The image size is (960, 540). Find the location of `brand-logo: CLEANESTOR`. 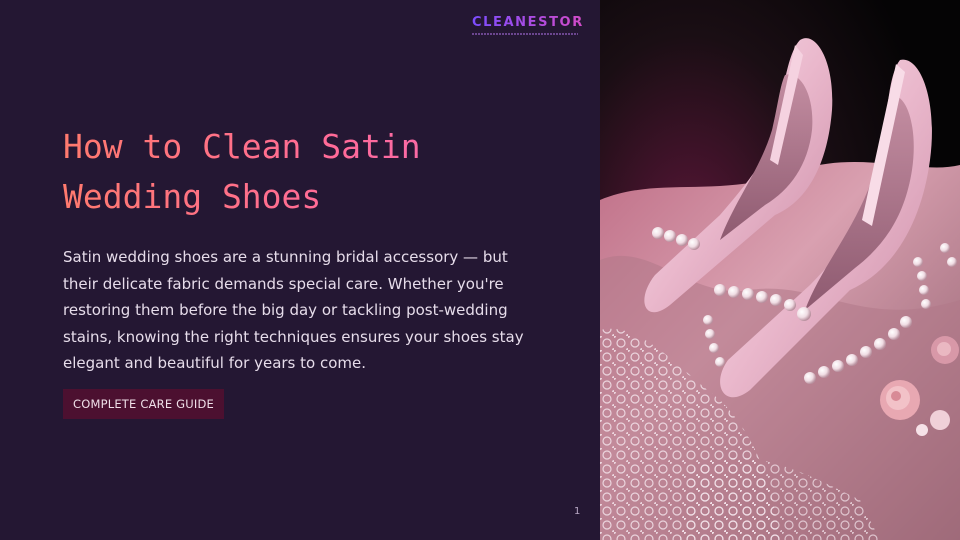

brand-logo: CLEANESTOR is located at coordinates (528, 25).